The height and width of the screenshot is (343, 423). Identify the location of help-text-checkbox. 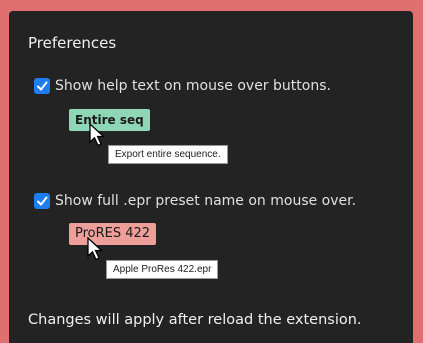
(42, 86).